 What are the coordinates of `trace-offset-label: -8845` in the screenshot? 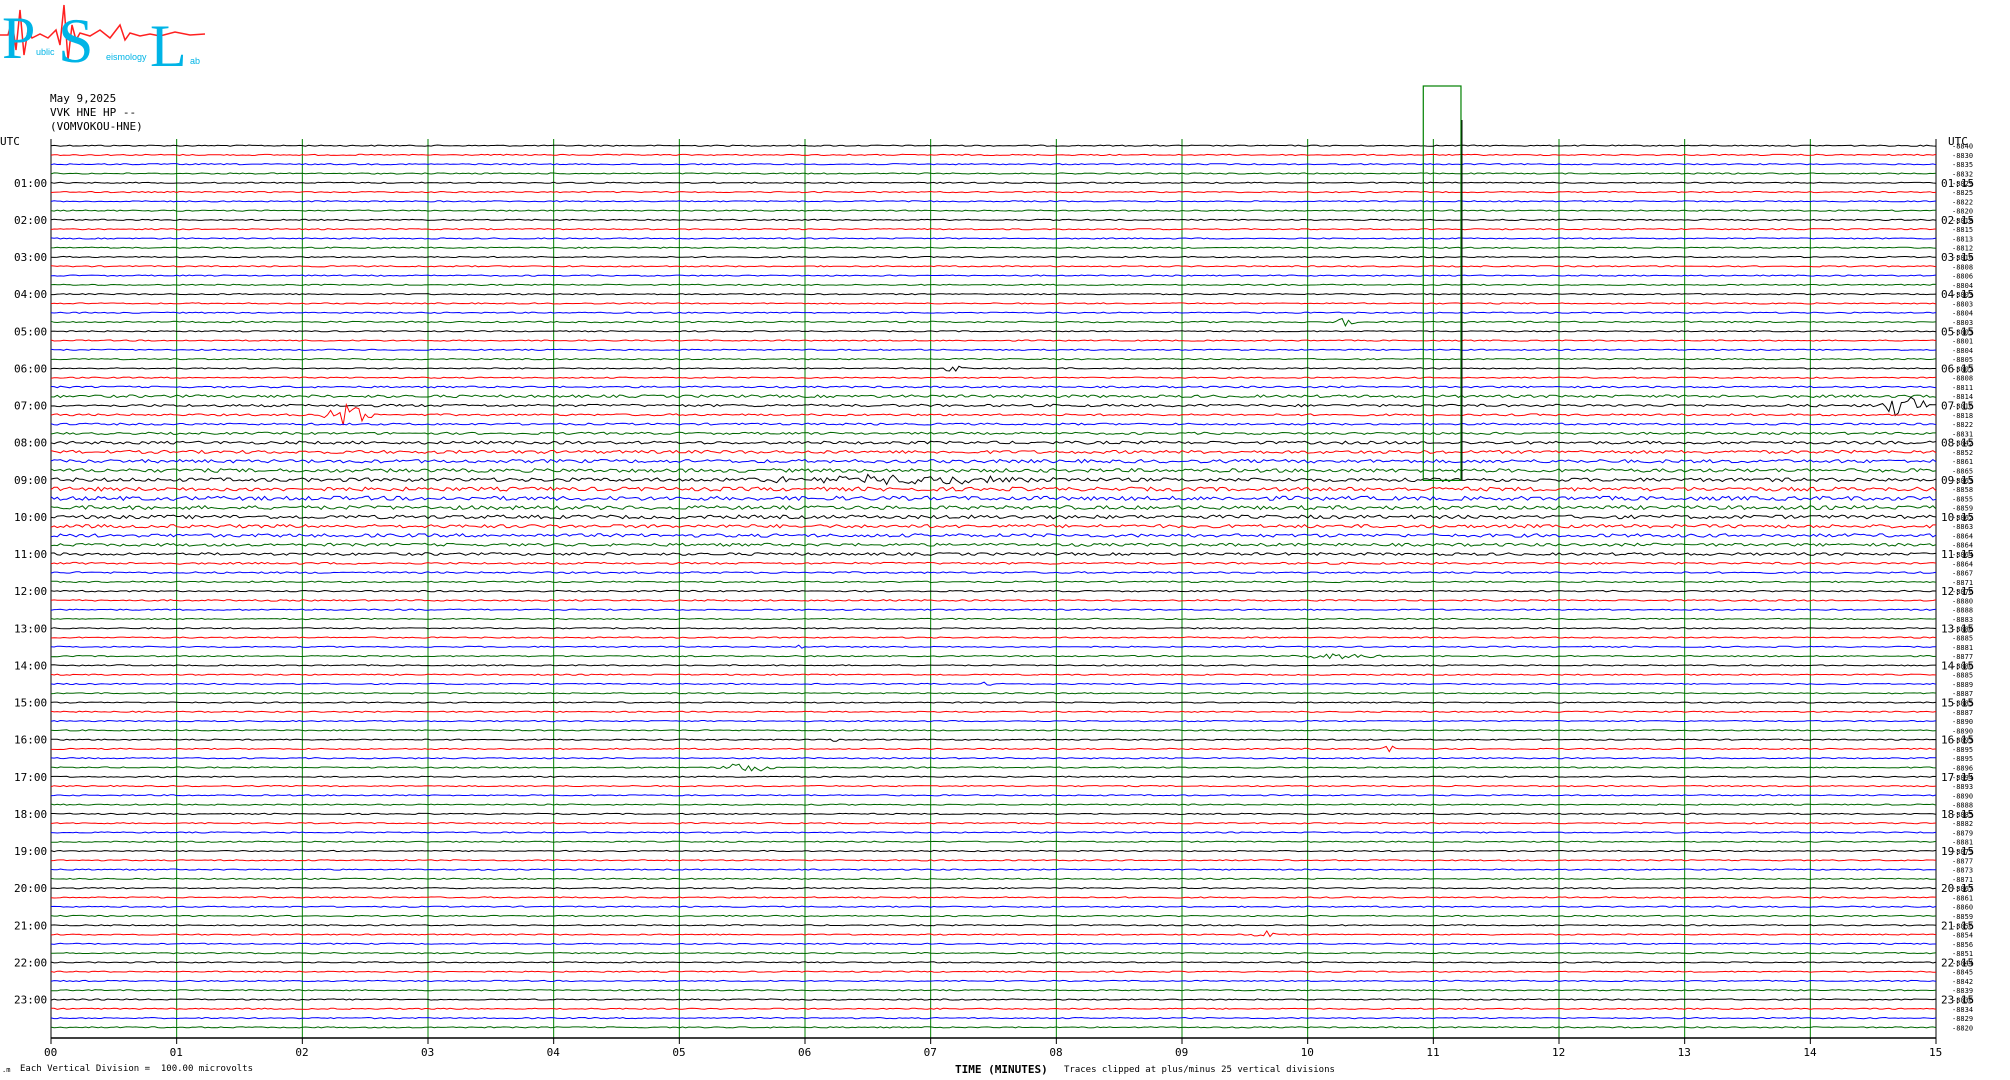 It's located at (1962, 973).